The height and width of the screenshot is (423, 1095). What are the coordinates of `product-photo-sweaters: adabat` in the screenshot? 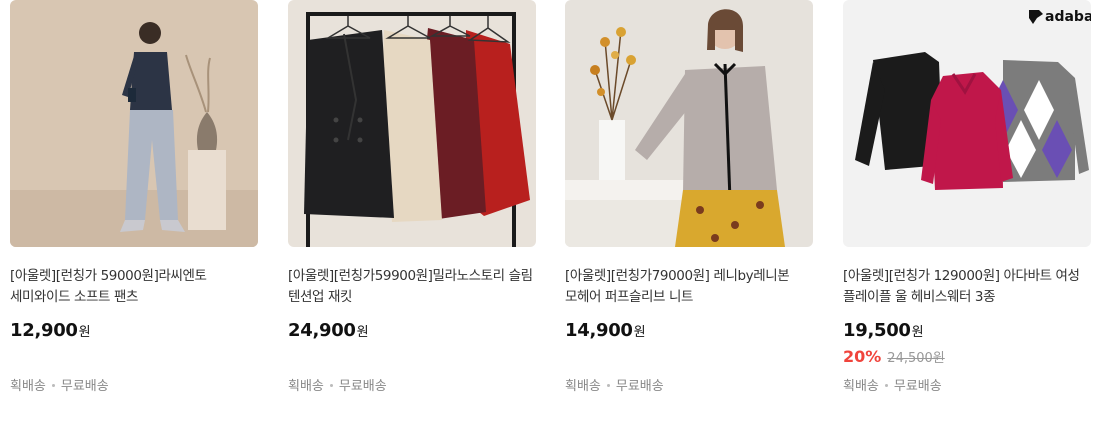 It's located at (967, 123).